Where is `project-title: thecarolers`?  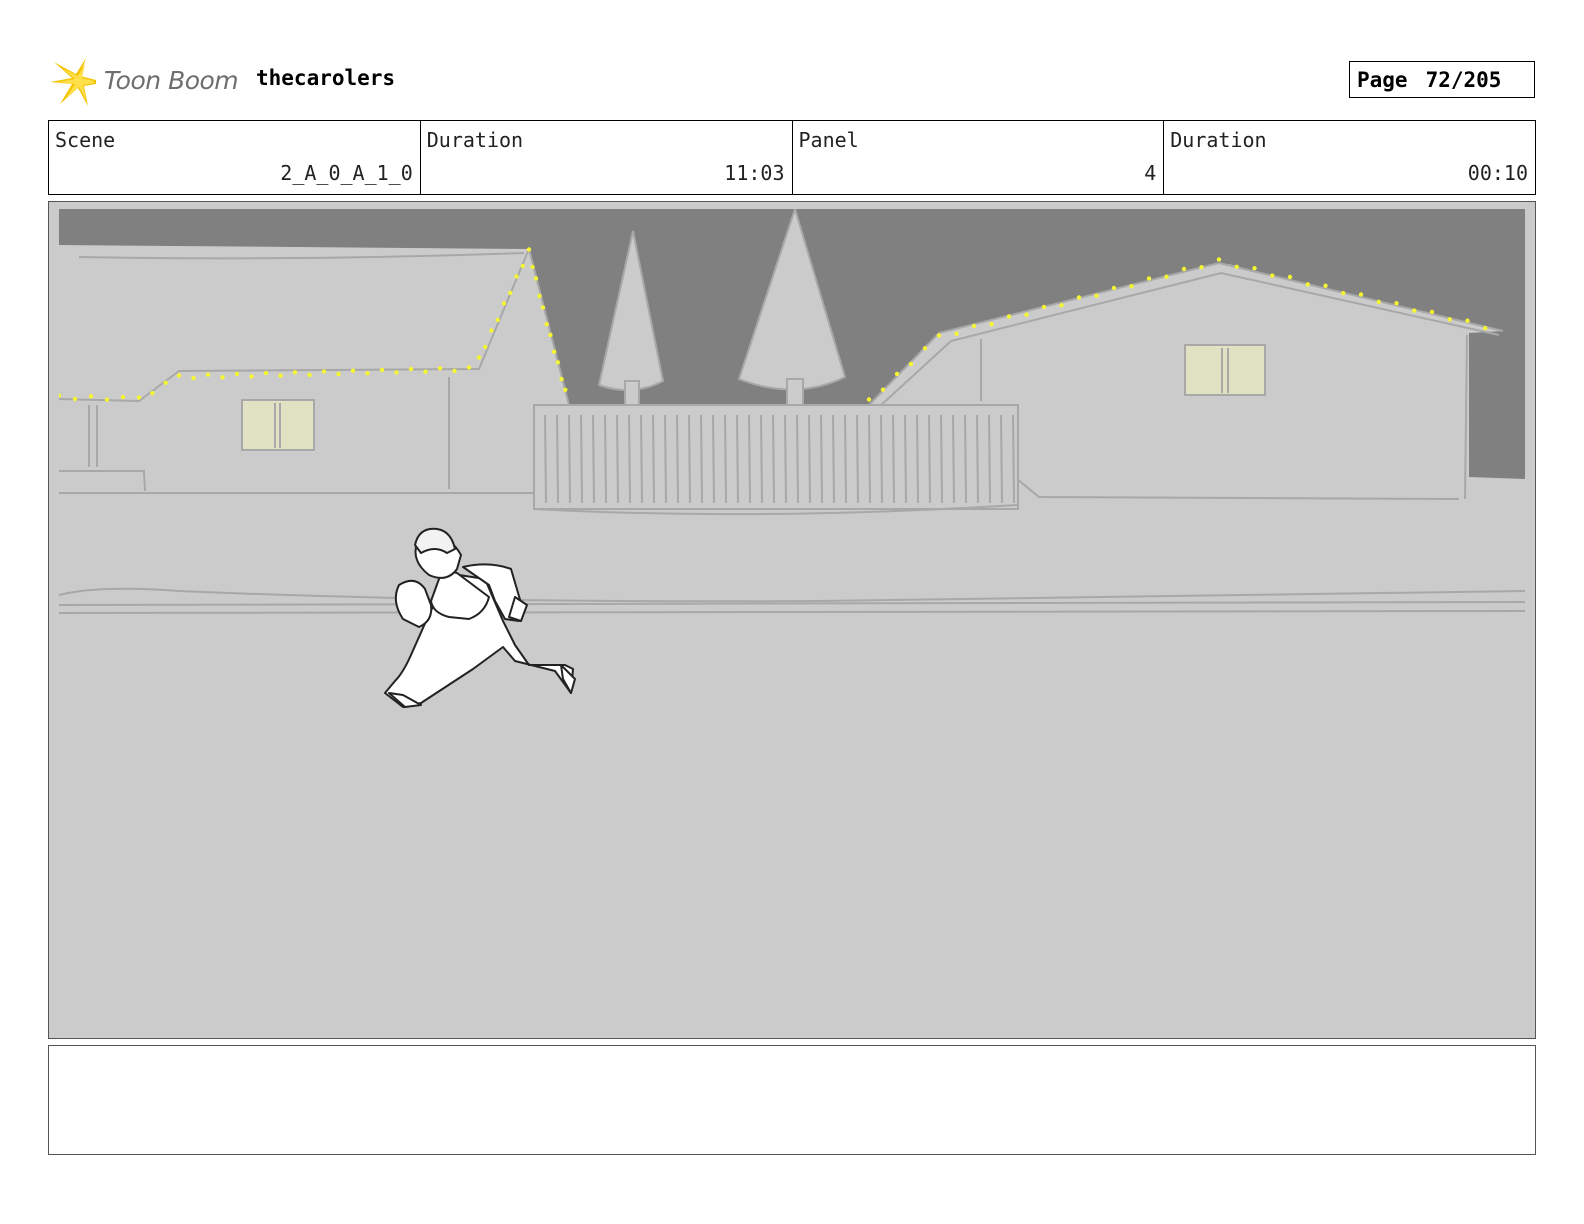 project-title: thecarolers is located at coordinates (326, 78).